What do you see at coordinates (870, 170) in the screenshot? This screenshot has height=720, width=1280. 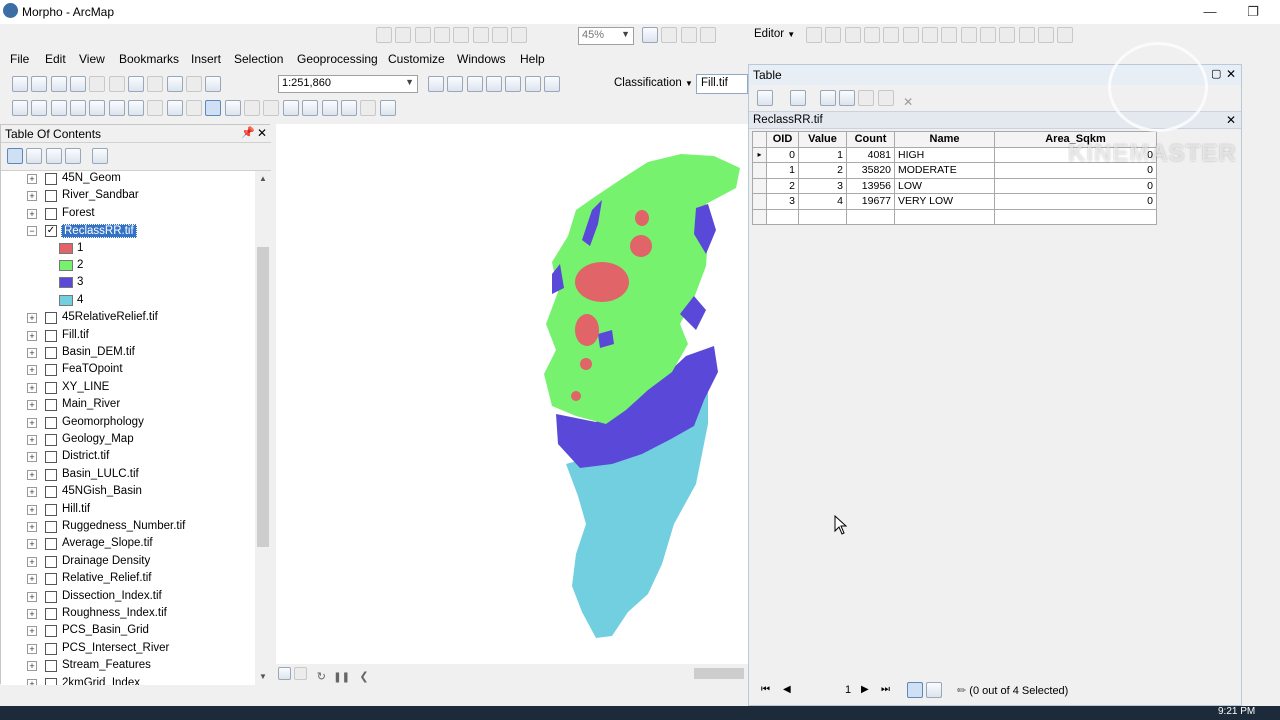 I see `table-cell: 35820` at bounding box center [870, 170].